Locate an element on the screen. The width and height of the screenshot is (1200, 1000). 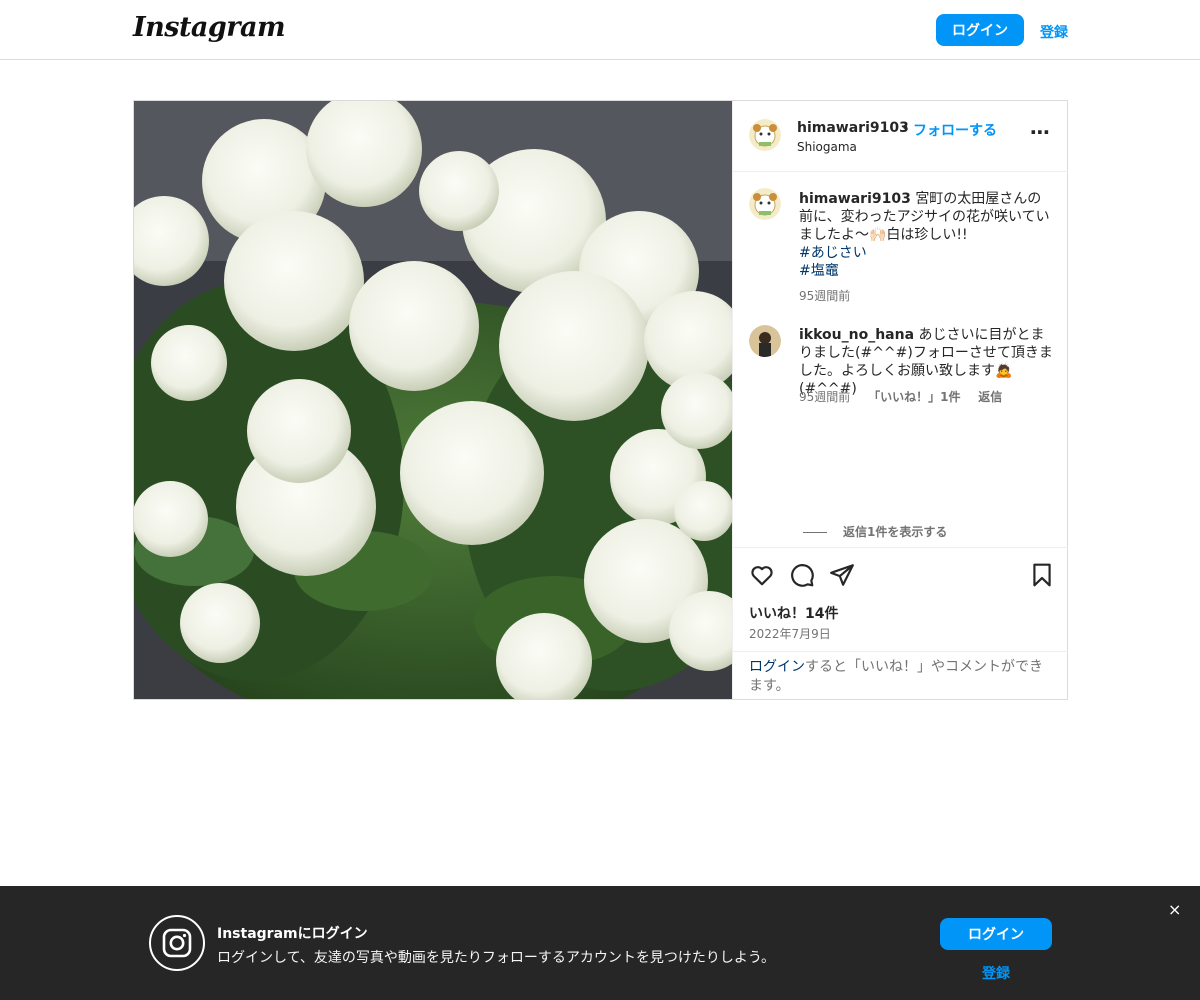
top-navigation-bar: Instagram ログイン 登録 is located at coordinates (600, 30).